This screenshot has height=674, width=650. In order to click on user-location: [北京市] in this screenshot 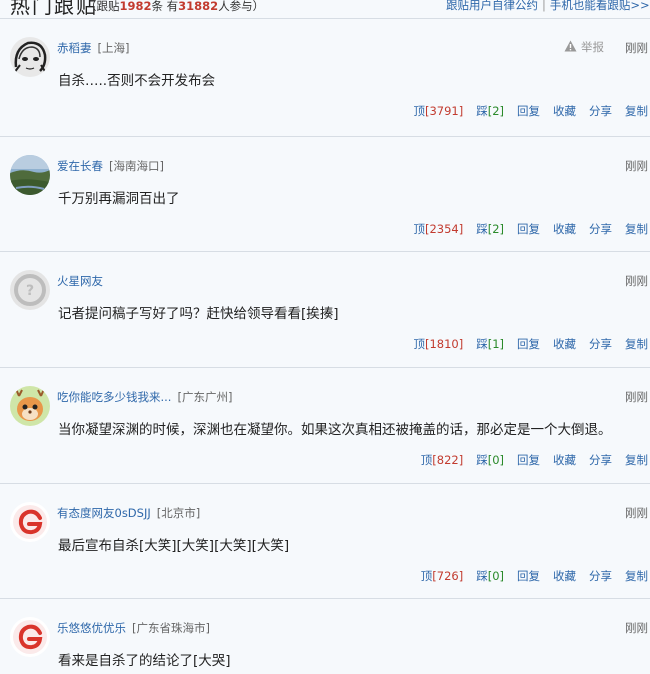, I will do `click(178, 513)`.